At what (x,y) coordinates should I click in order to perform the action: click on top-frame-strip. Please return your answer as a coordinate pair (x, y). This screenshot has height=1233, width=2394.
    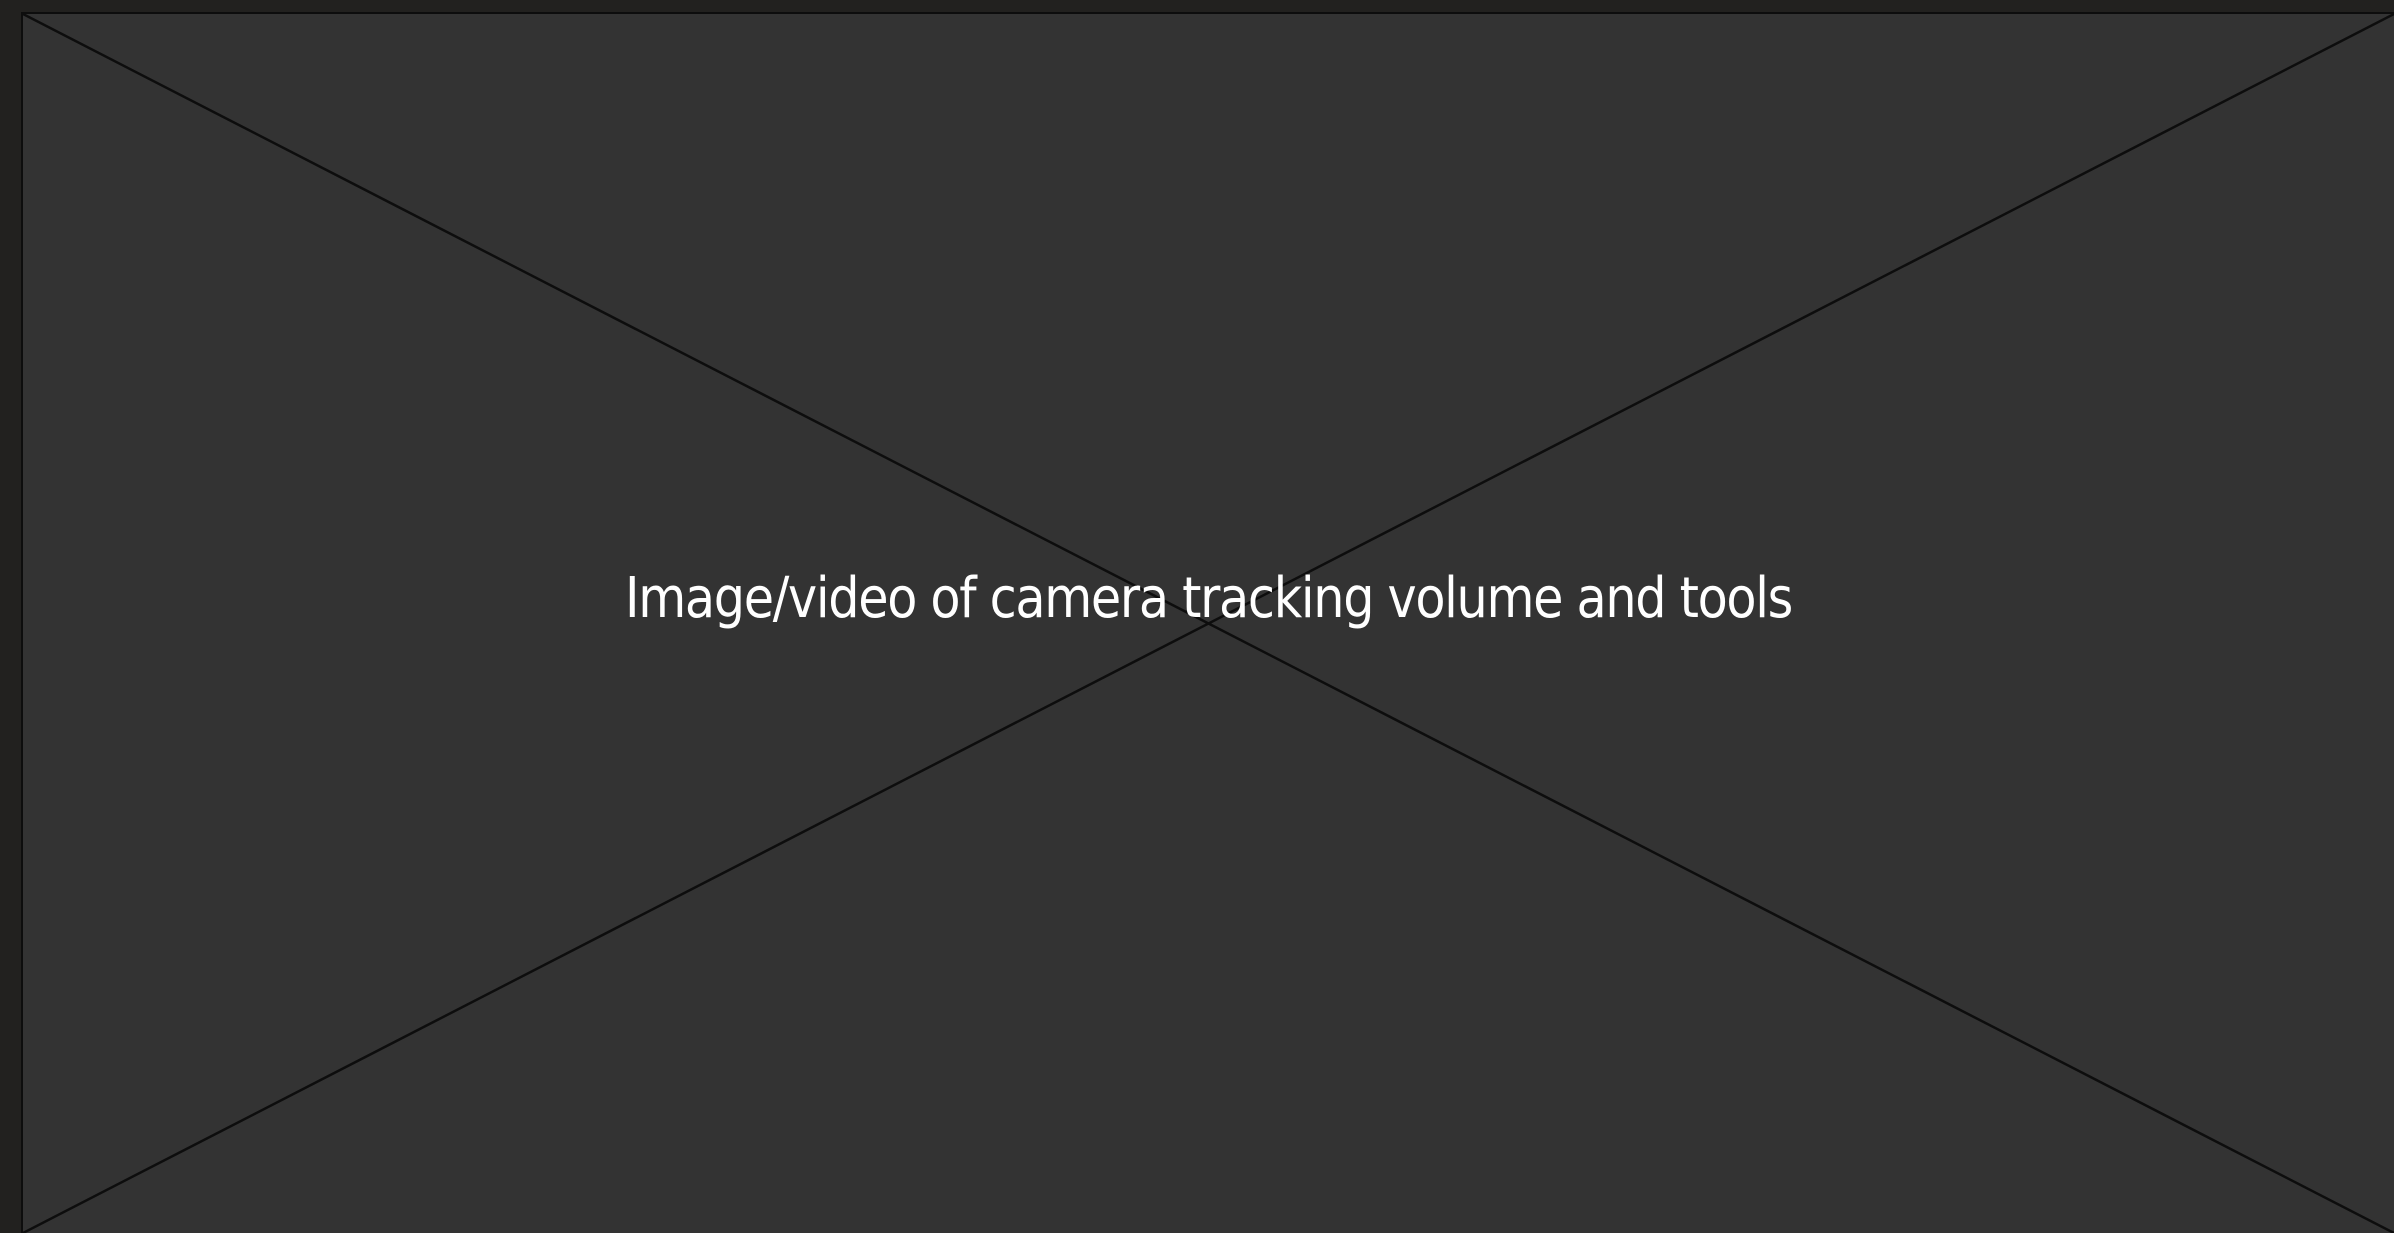
    Looking at the image, I should click on (1197, 6).